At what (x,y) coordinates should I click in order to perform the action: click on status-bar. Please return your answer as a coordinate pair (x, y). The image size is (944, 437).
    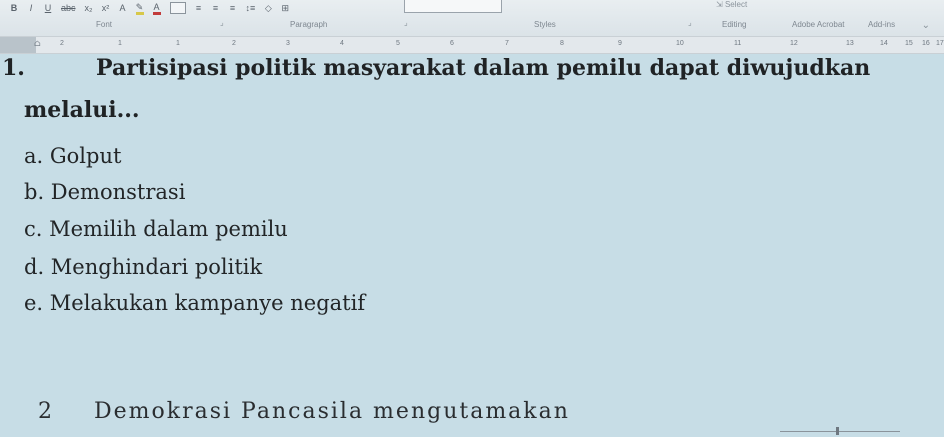
    Looking at the image, I should click on (797, 431).